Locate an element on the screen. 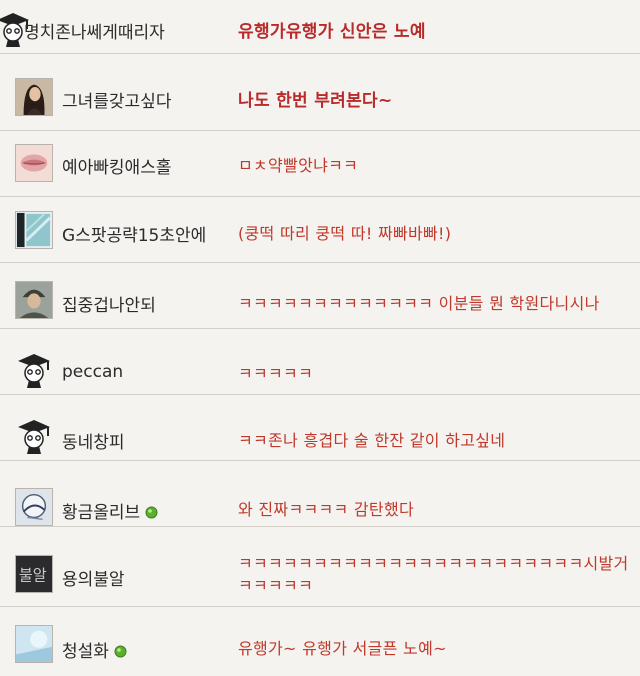 The image size is (640, 676). comment-message-line: ㅋㅋㅋㅋㅋ is located at coordinates (276, 585).